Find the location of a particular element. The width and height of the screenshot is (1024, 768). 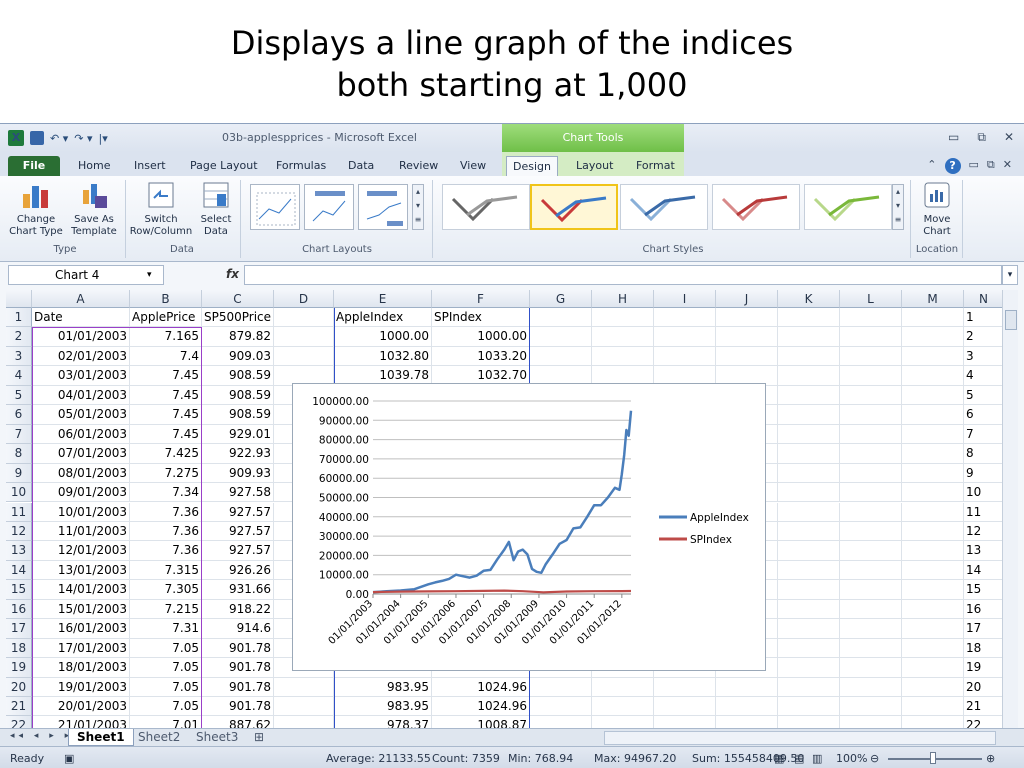

cell-a4: 03/01/2003 is located at coordinates (81, 376).